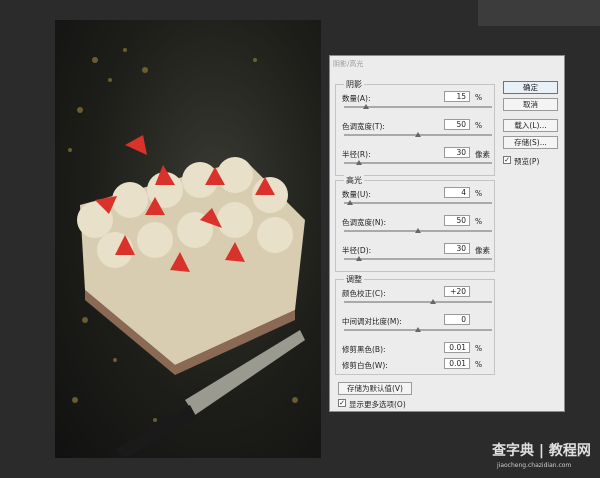 This screenshot has width=600, height=478. What do you see at coordinates (479, 97) in the screenshot?
I see `shadows-amount-unit: %` at bounding box center [479, 97].